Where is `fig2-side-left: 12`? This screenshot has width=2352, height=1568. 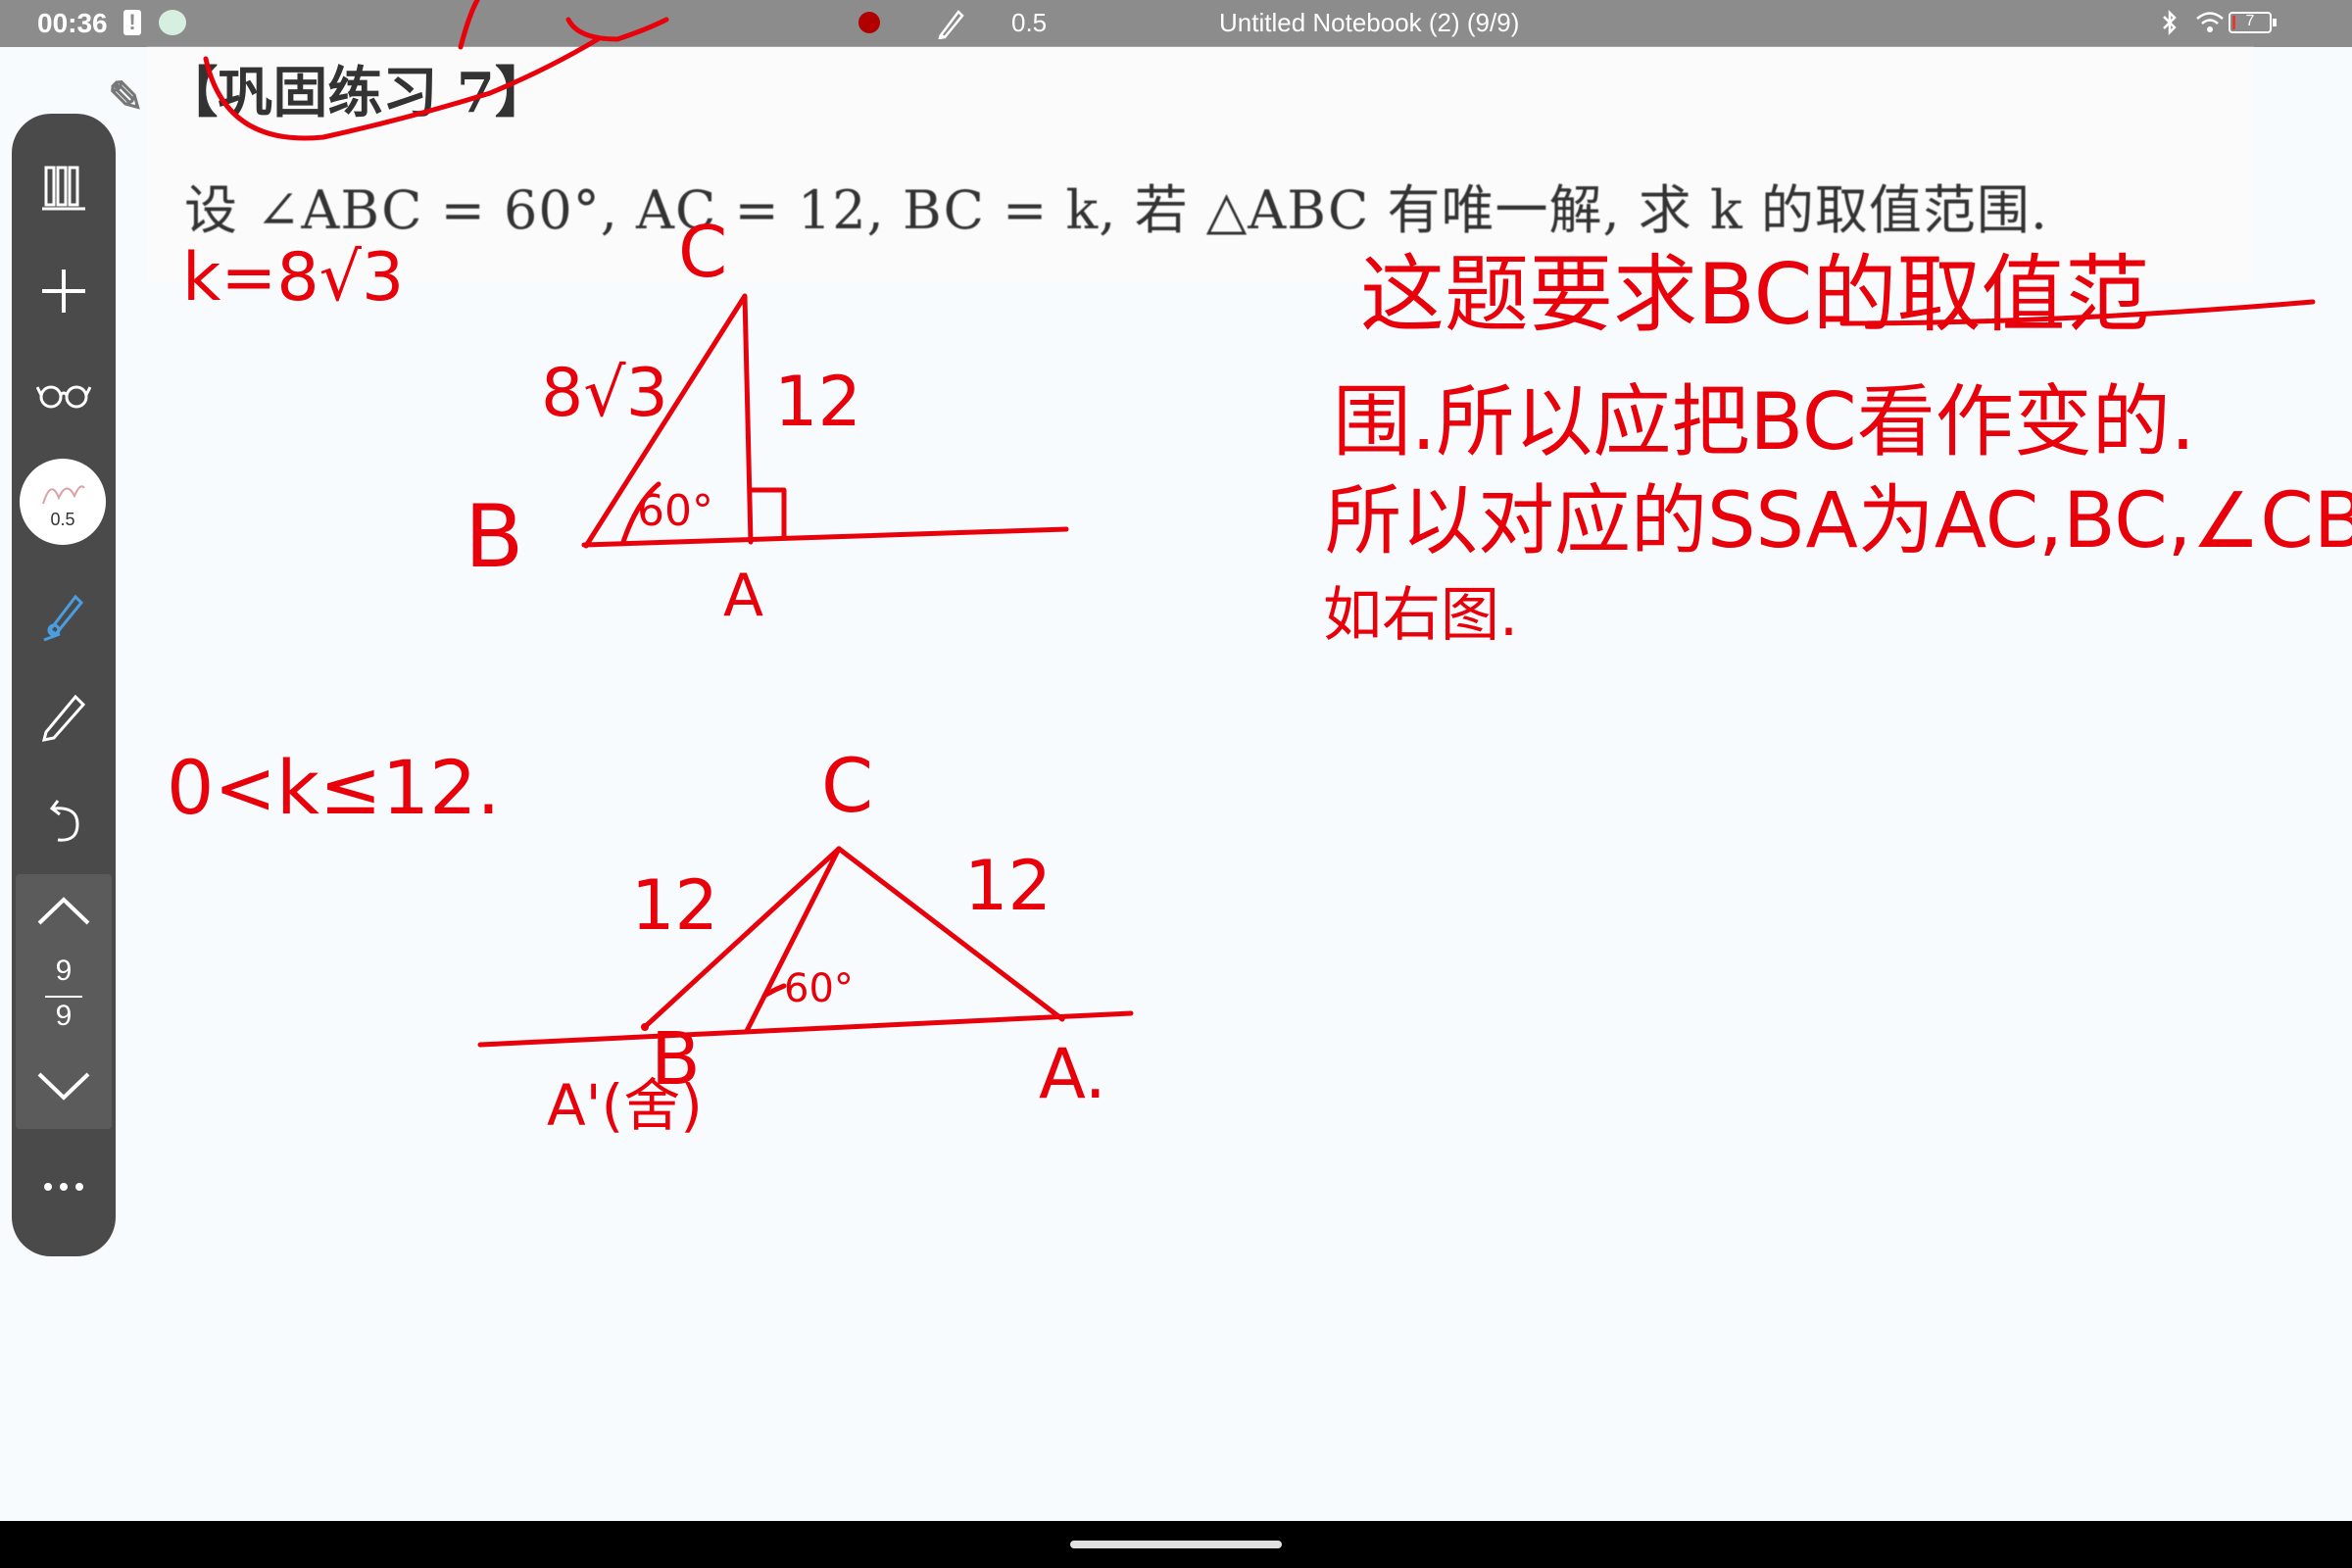
fig2-side-left: 12 is located at coordinates (674, 905).